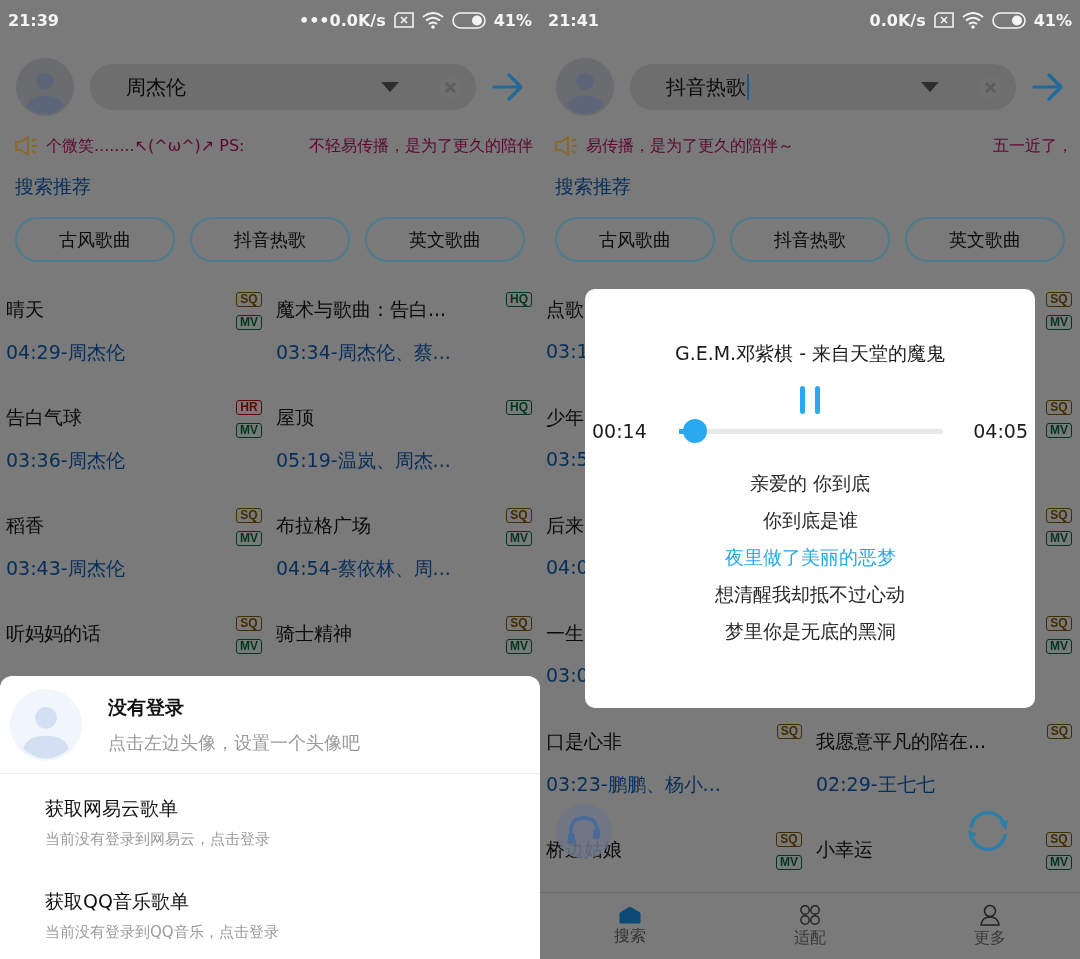  What do you see at coordinates (809, 483) in the screenshot?
I see `lyric-line: 亲爱的 你到底` at bounding box center [809, 483].